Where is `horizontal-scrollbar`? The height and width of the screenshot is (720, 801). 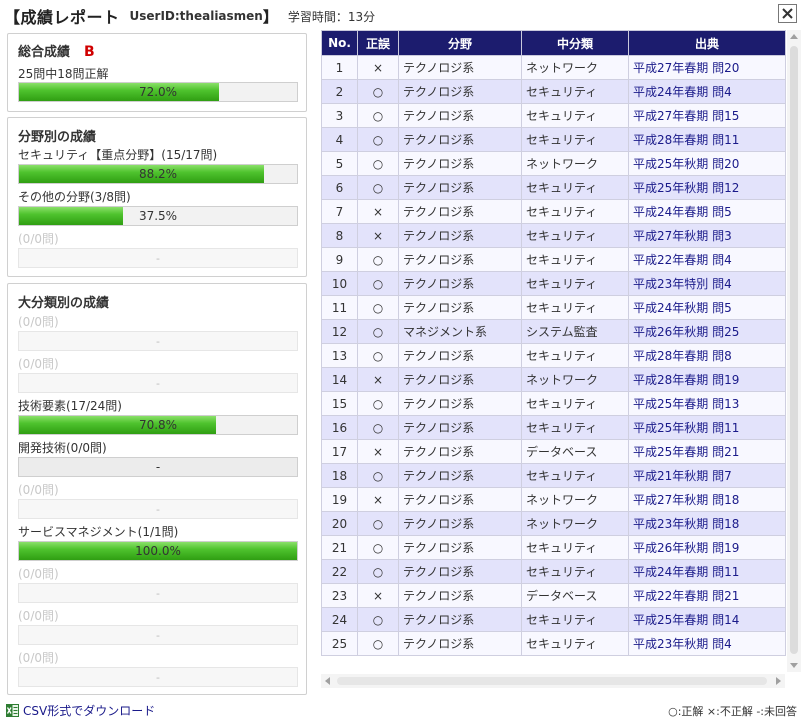 horizontal-scrollbar is located at coordinates (553, 681).